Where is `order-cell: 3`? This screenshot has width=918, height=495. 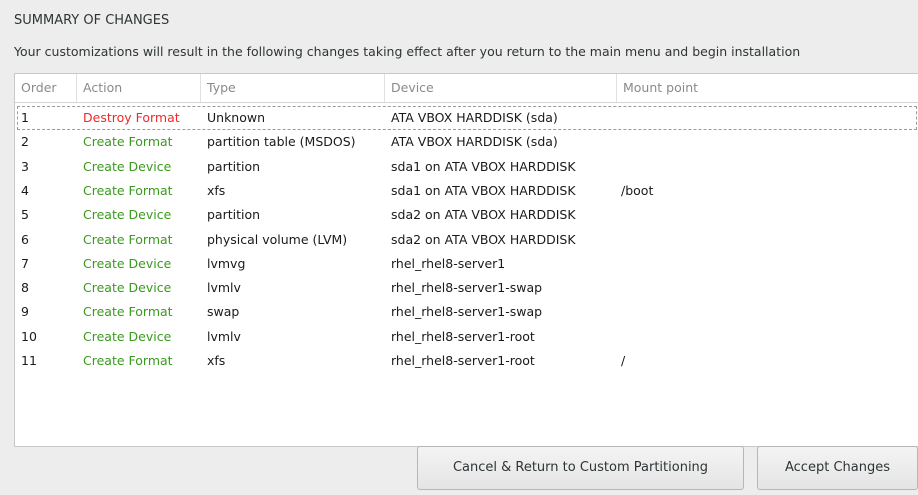 order-cell: 3 is located at coordinates (25, 166).